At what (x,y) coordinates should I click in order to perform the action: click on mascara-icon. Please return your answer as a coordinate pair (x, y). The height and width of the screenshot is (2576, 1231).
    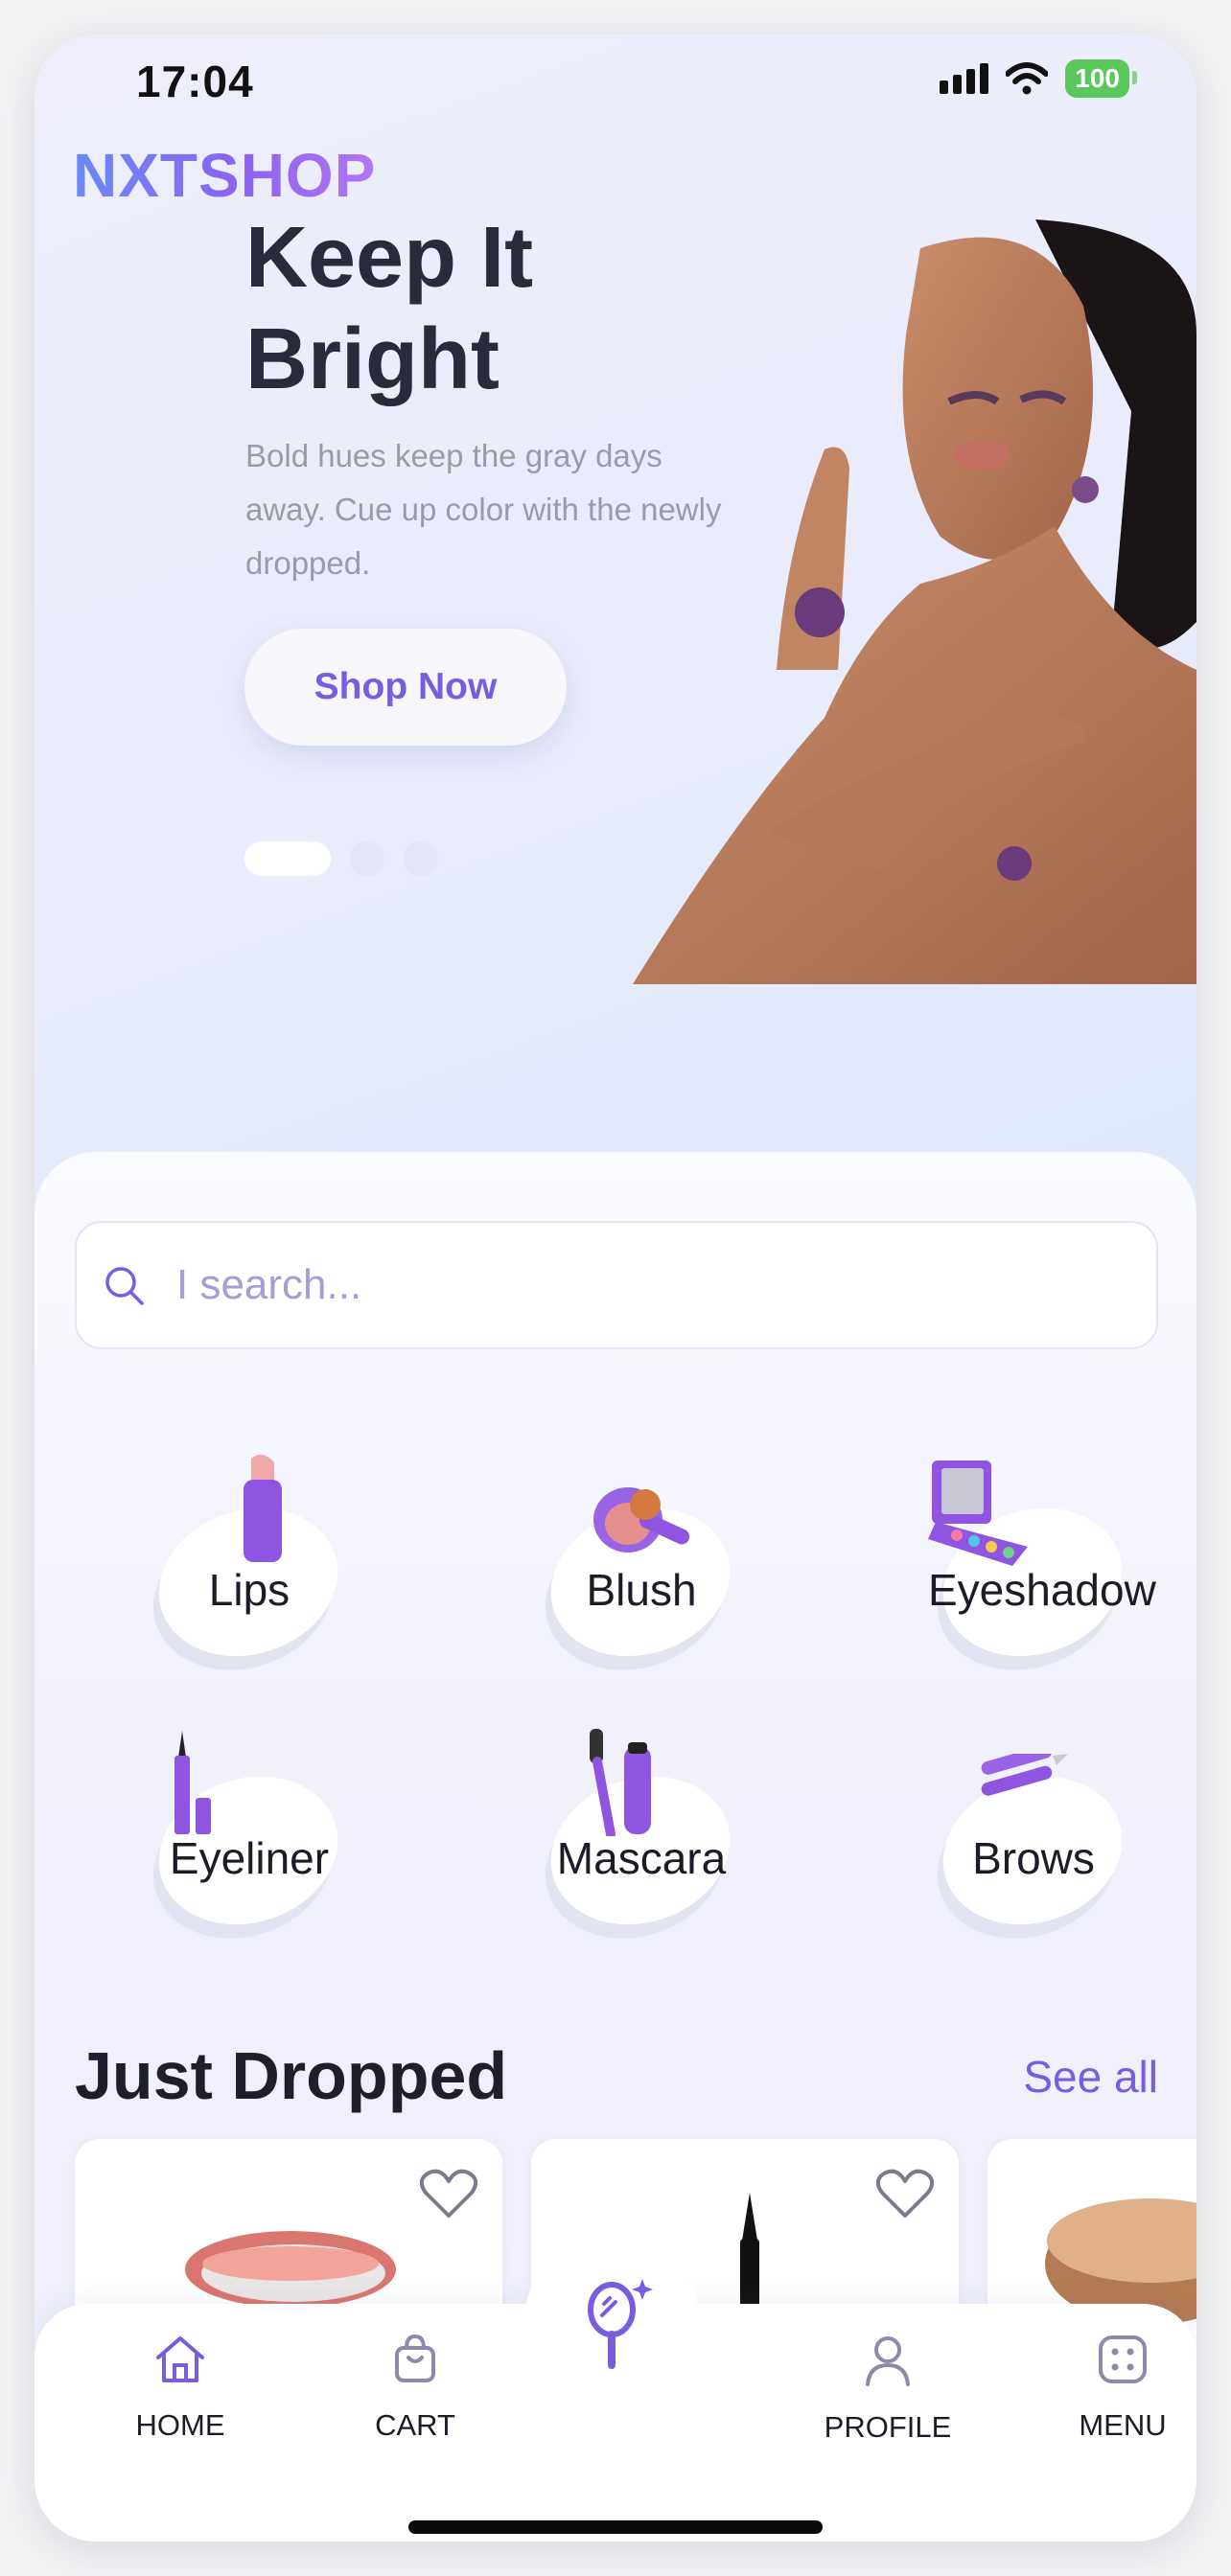
    Looking at the image, I should click on (621, 1782).